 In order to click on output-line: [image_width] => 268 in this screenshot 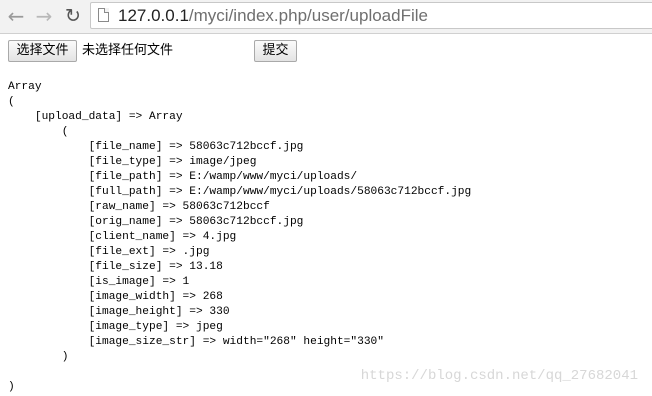, I will do `click(115, 297)`.